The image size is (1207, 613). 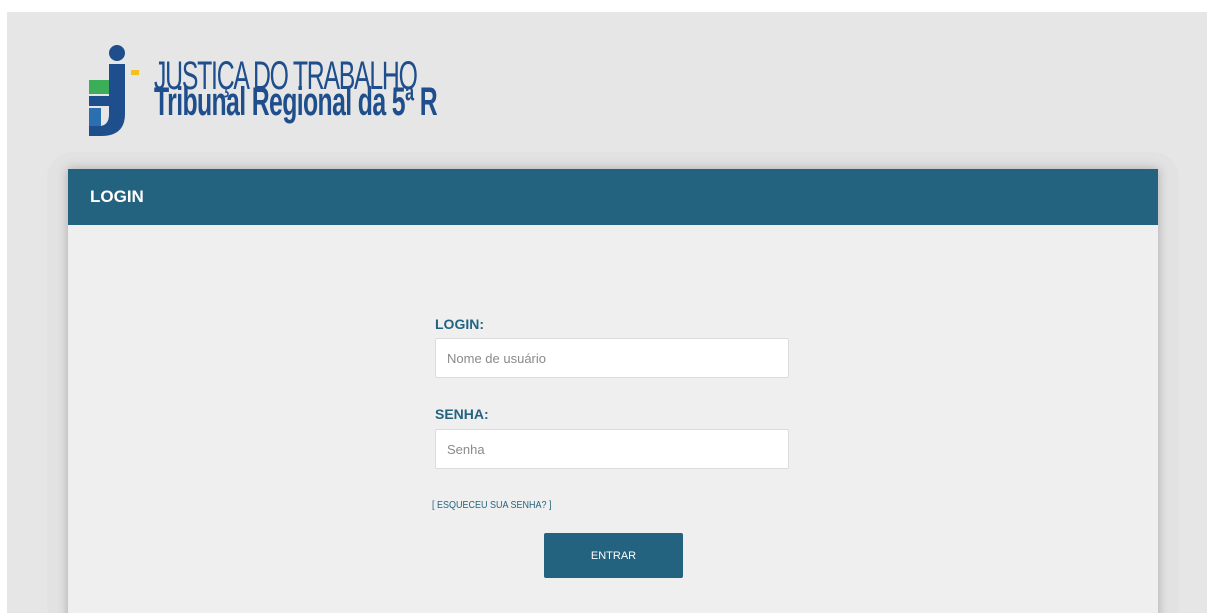 I want to click on username-input, so click(x=612, y=358).